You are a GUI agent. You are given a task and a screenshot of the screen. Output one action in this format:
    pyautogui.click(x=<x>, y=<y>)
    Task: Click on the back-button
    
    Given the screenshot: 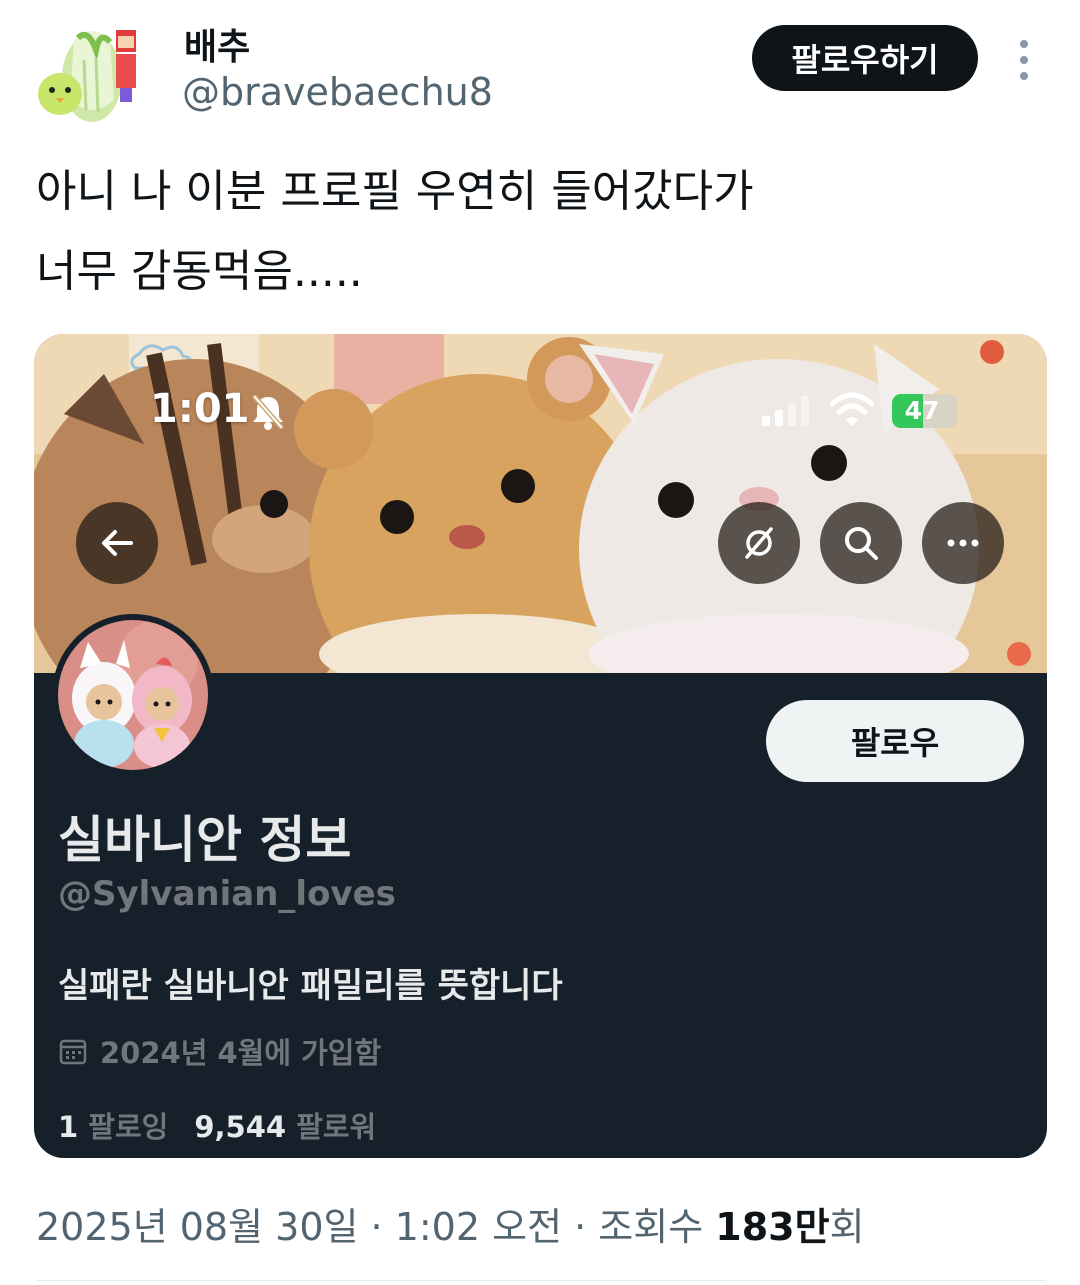 What is the action you would take?
    pyautogui.click(x=117, y=543)
    